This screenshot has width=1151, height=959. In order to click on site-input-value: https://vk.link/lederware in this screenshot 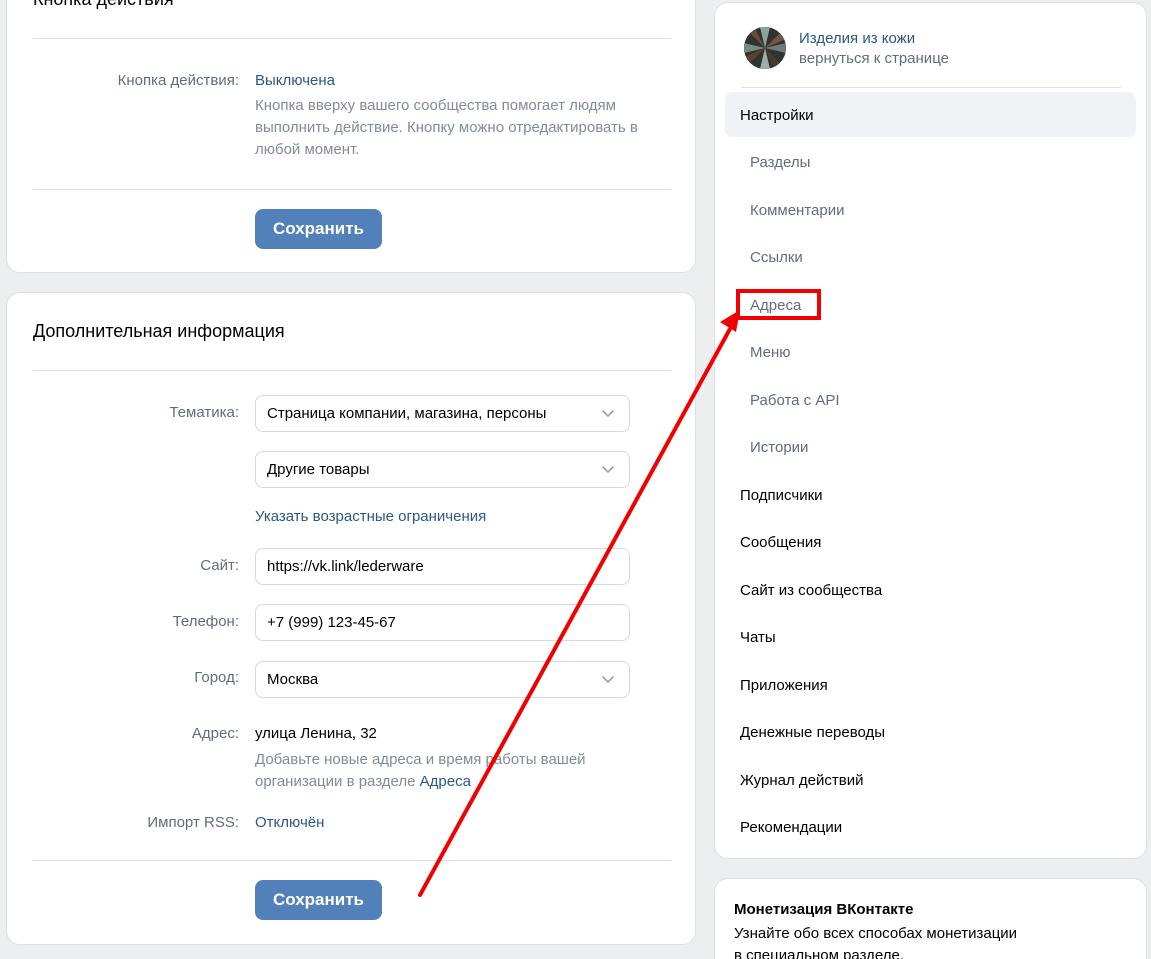, I will do `click(345, 566)`.